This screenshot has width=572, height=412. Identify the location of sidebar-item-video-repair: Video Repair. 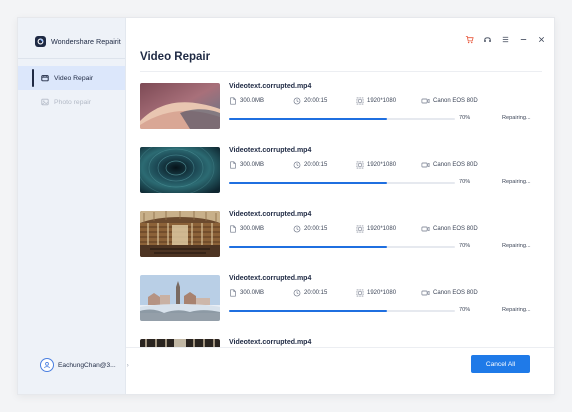
(71, 78).